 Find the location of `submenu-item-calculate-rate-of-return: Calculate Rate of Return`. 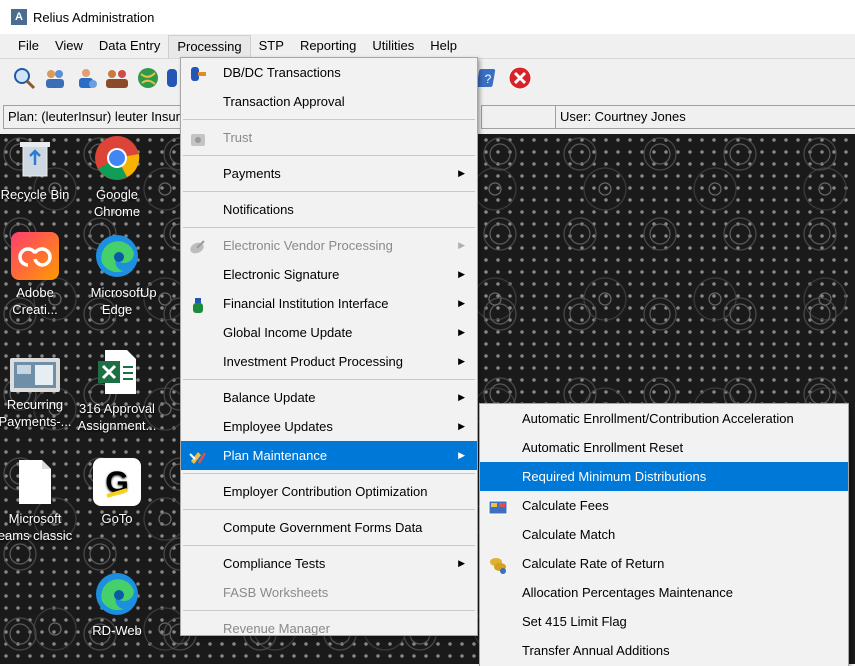

submenu-item-calculate-rate-of-return: Calculate Rate of Return is located at coordinates (664, 563).